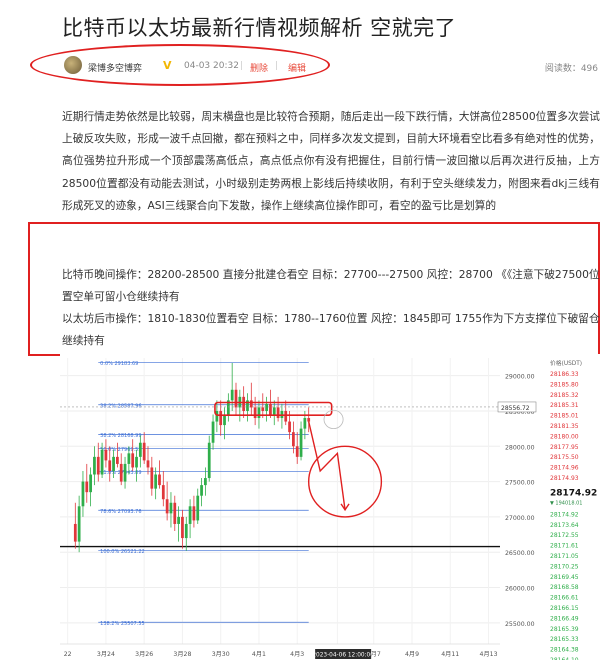  I want to click on orderbook-bid-price: 28164.38, so click(564, 650).